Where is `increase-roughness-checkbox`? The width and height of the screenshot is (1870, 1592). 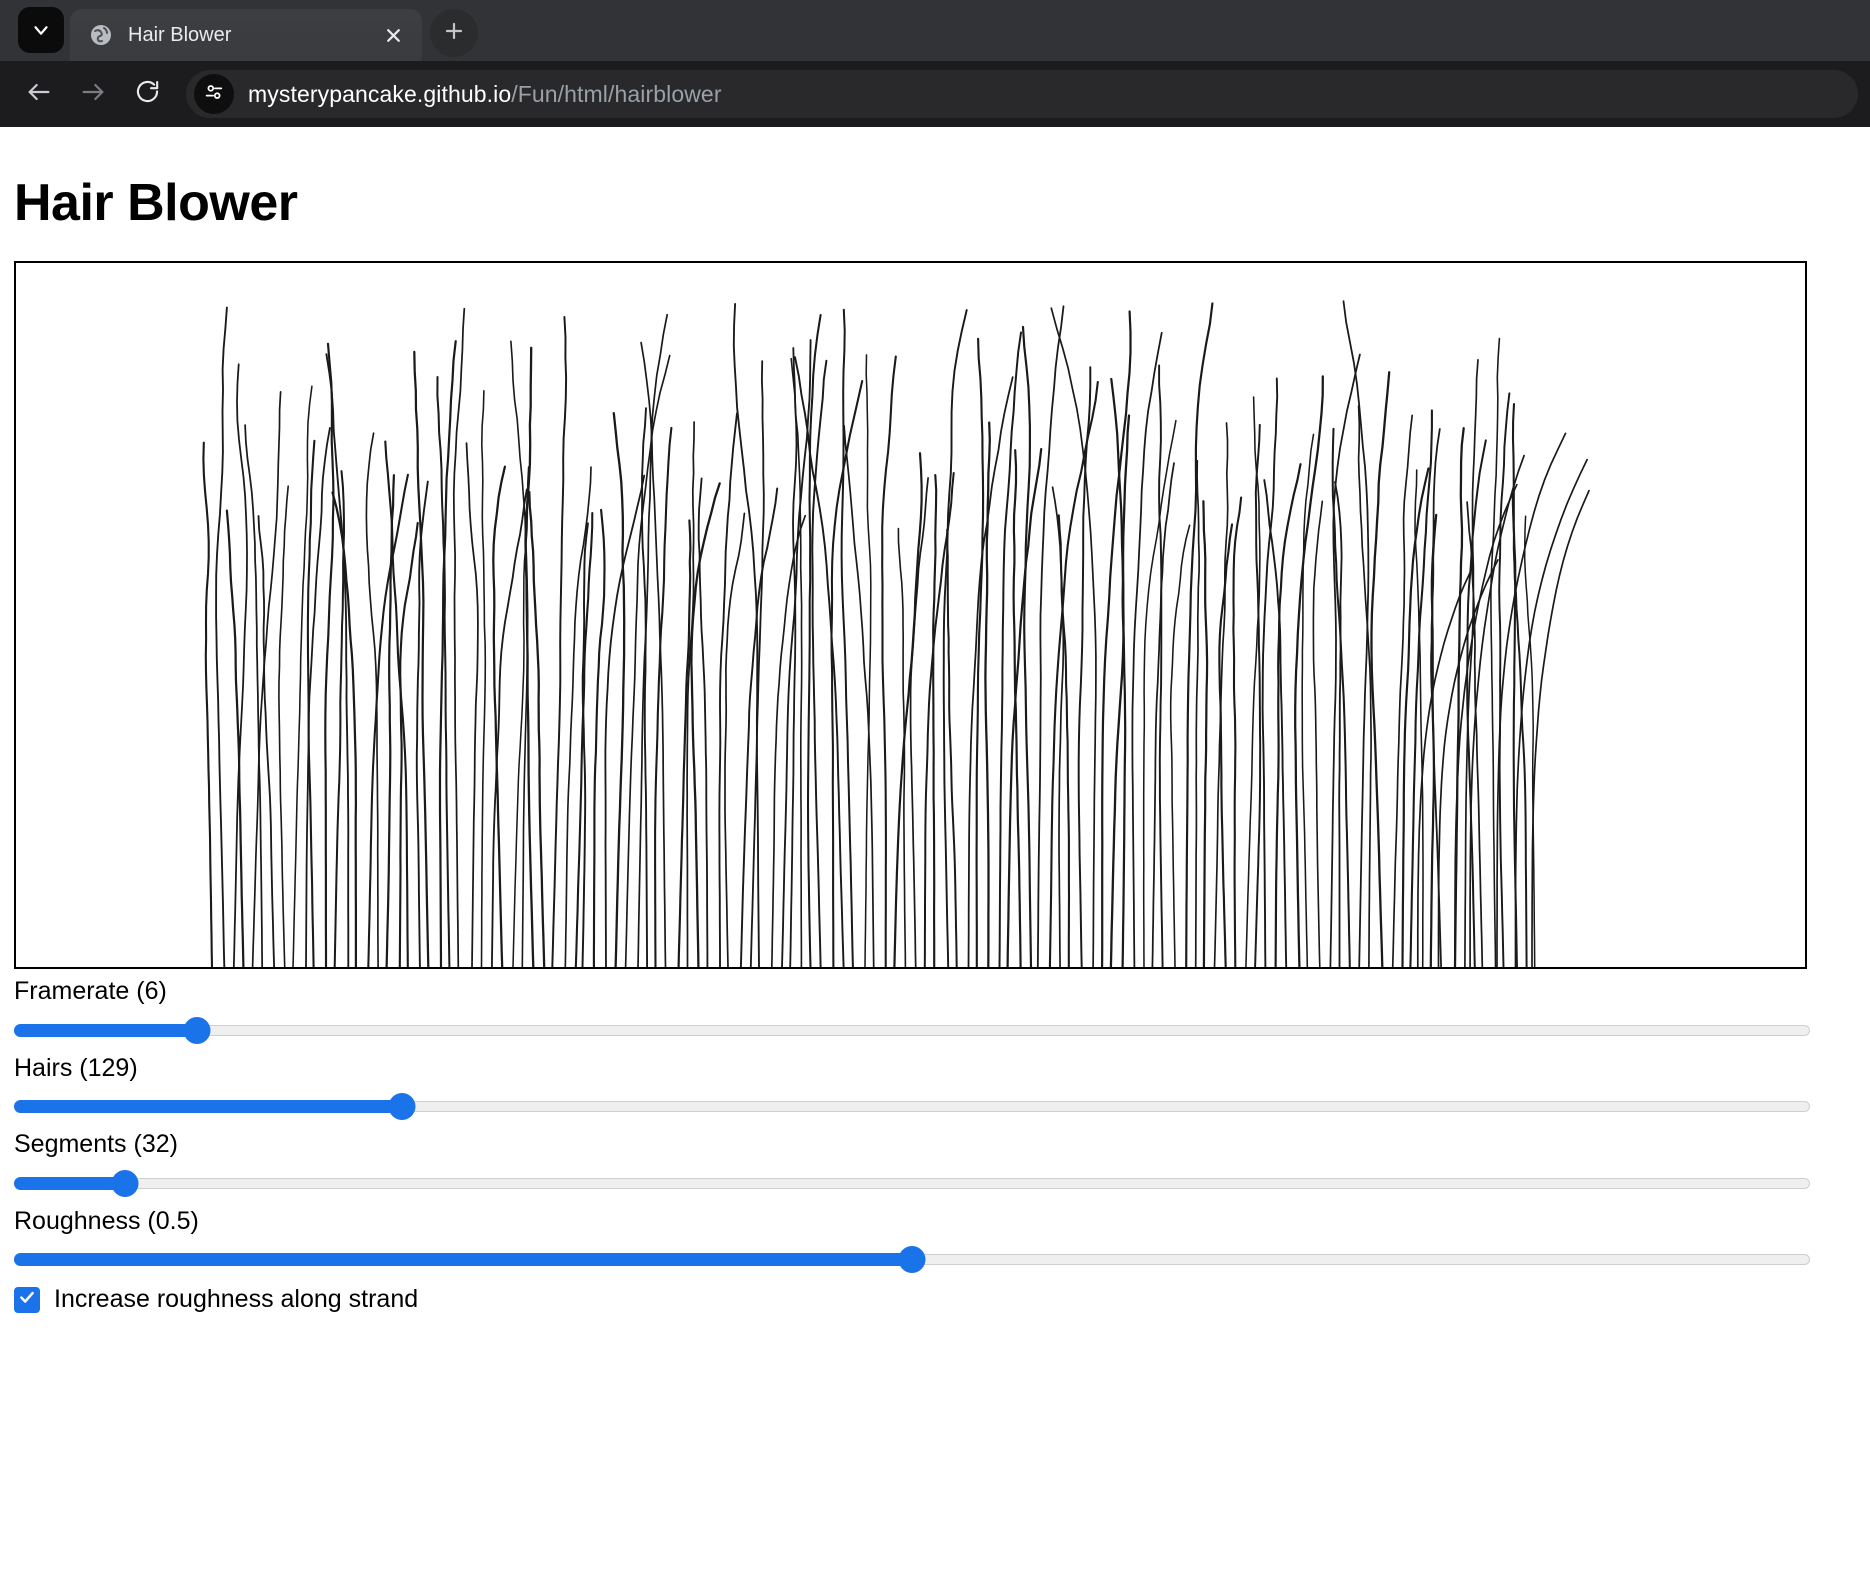
increase-roughness-checkbox is located at coordinates (27, 1299).